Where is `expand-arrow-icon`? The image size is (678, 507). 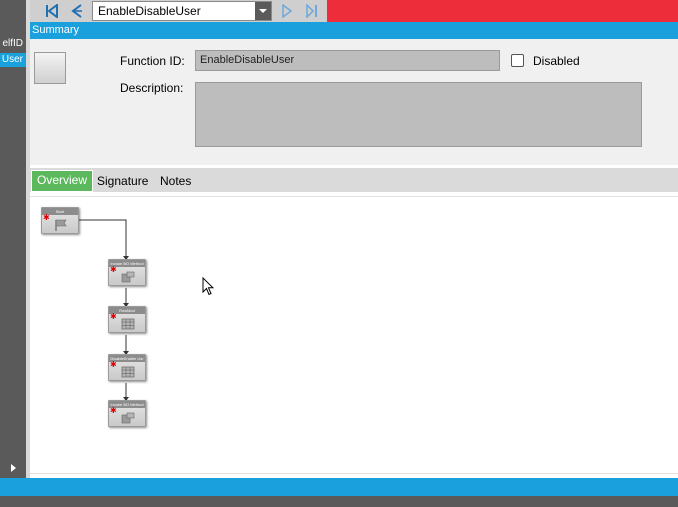
expand-arrow-icon is located at coordinates (13, 468).